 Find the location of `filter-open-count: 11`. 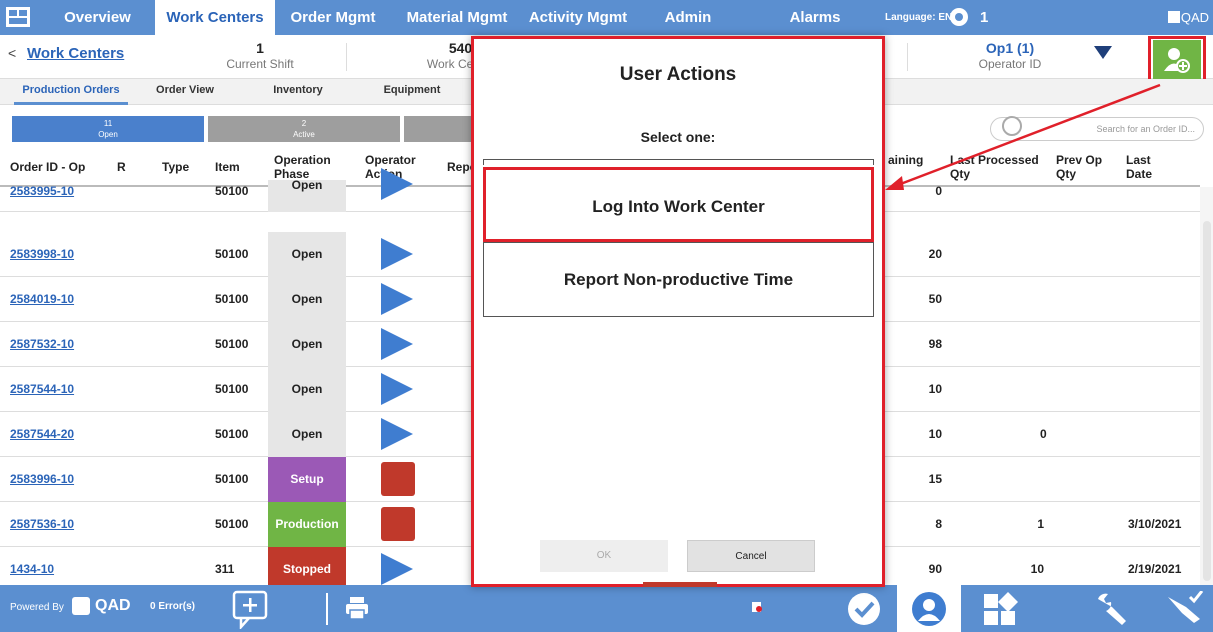

filter-open-count: 11 is located at coordinates (108, 123).